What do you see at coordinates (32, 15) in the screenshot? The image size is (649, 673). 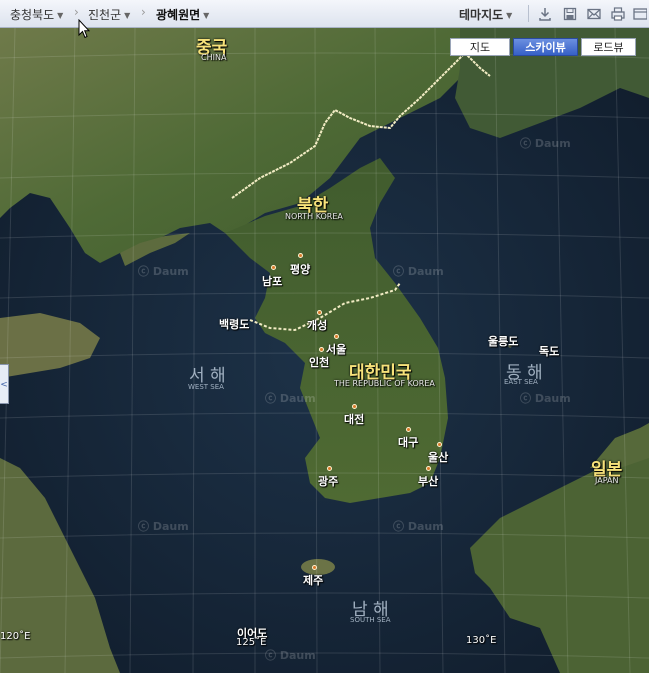 I see `breadcrumb-province-label: 충청북도` at bounding box center [32, 15].